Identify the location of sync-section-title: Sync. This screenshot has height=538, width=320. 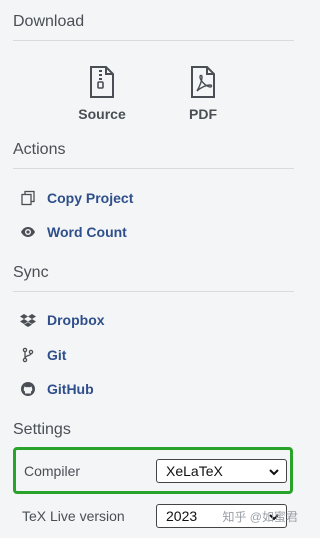
(31, 272).